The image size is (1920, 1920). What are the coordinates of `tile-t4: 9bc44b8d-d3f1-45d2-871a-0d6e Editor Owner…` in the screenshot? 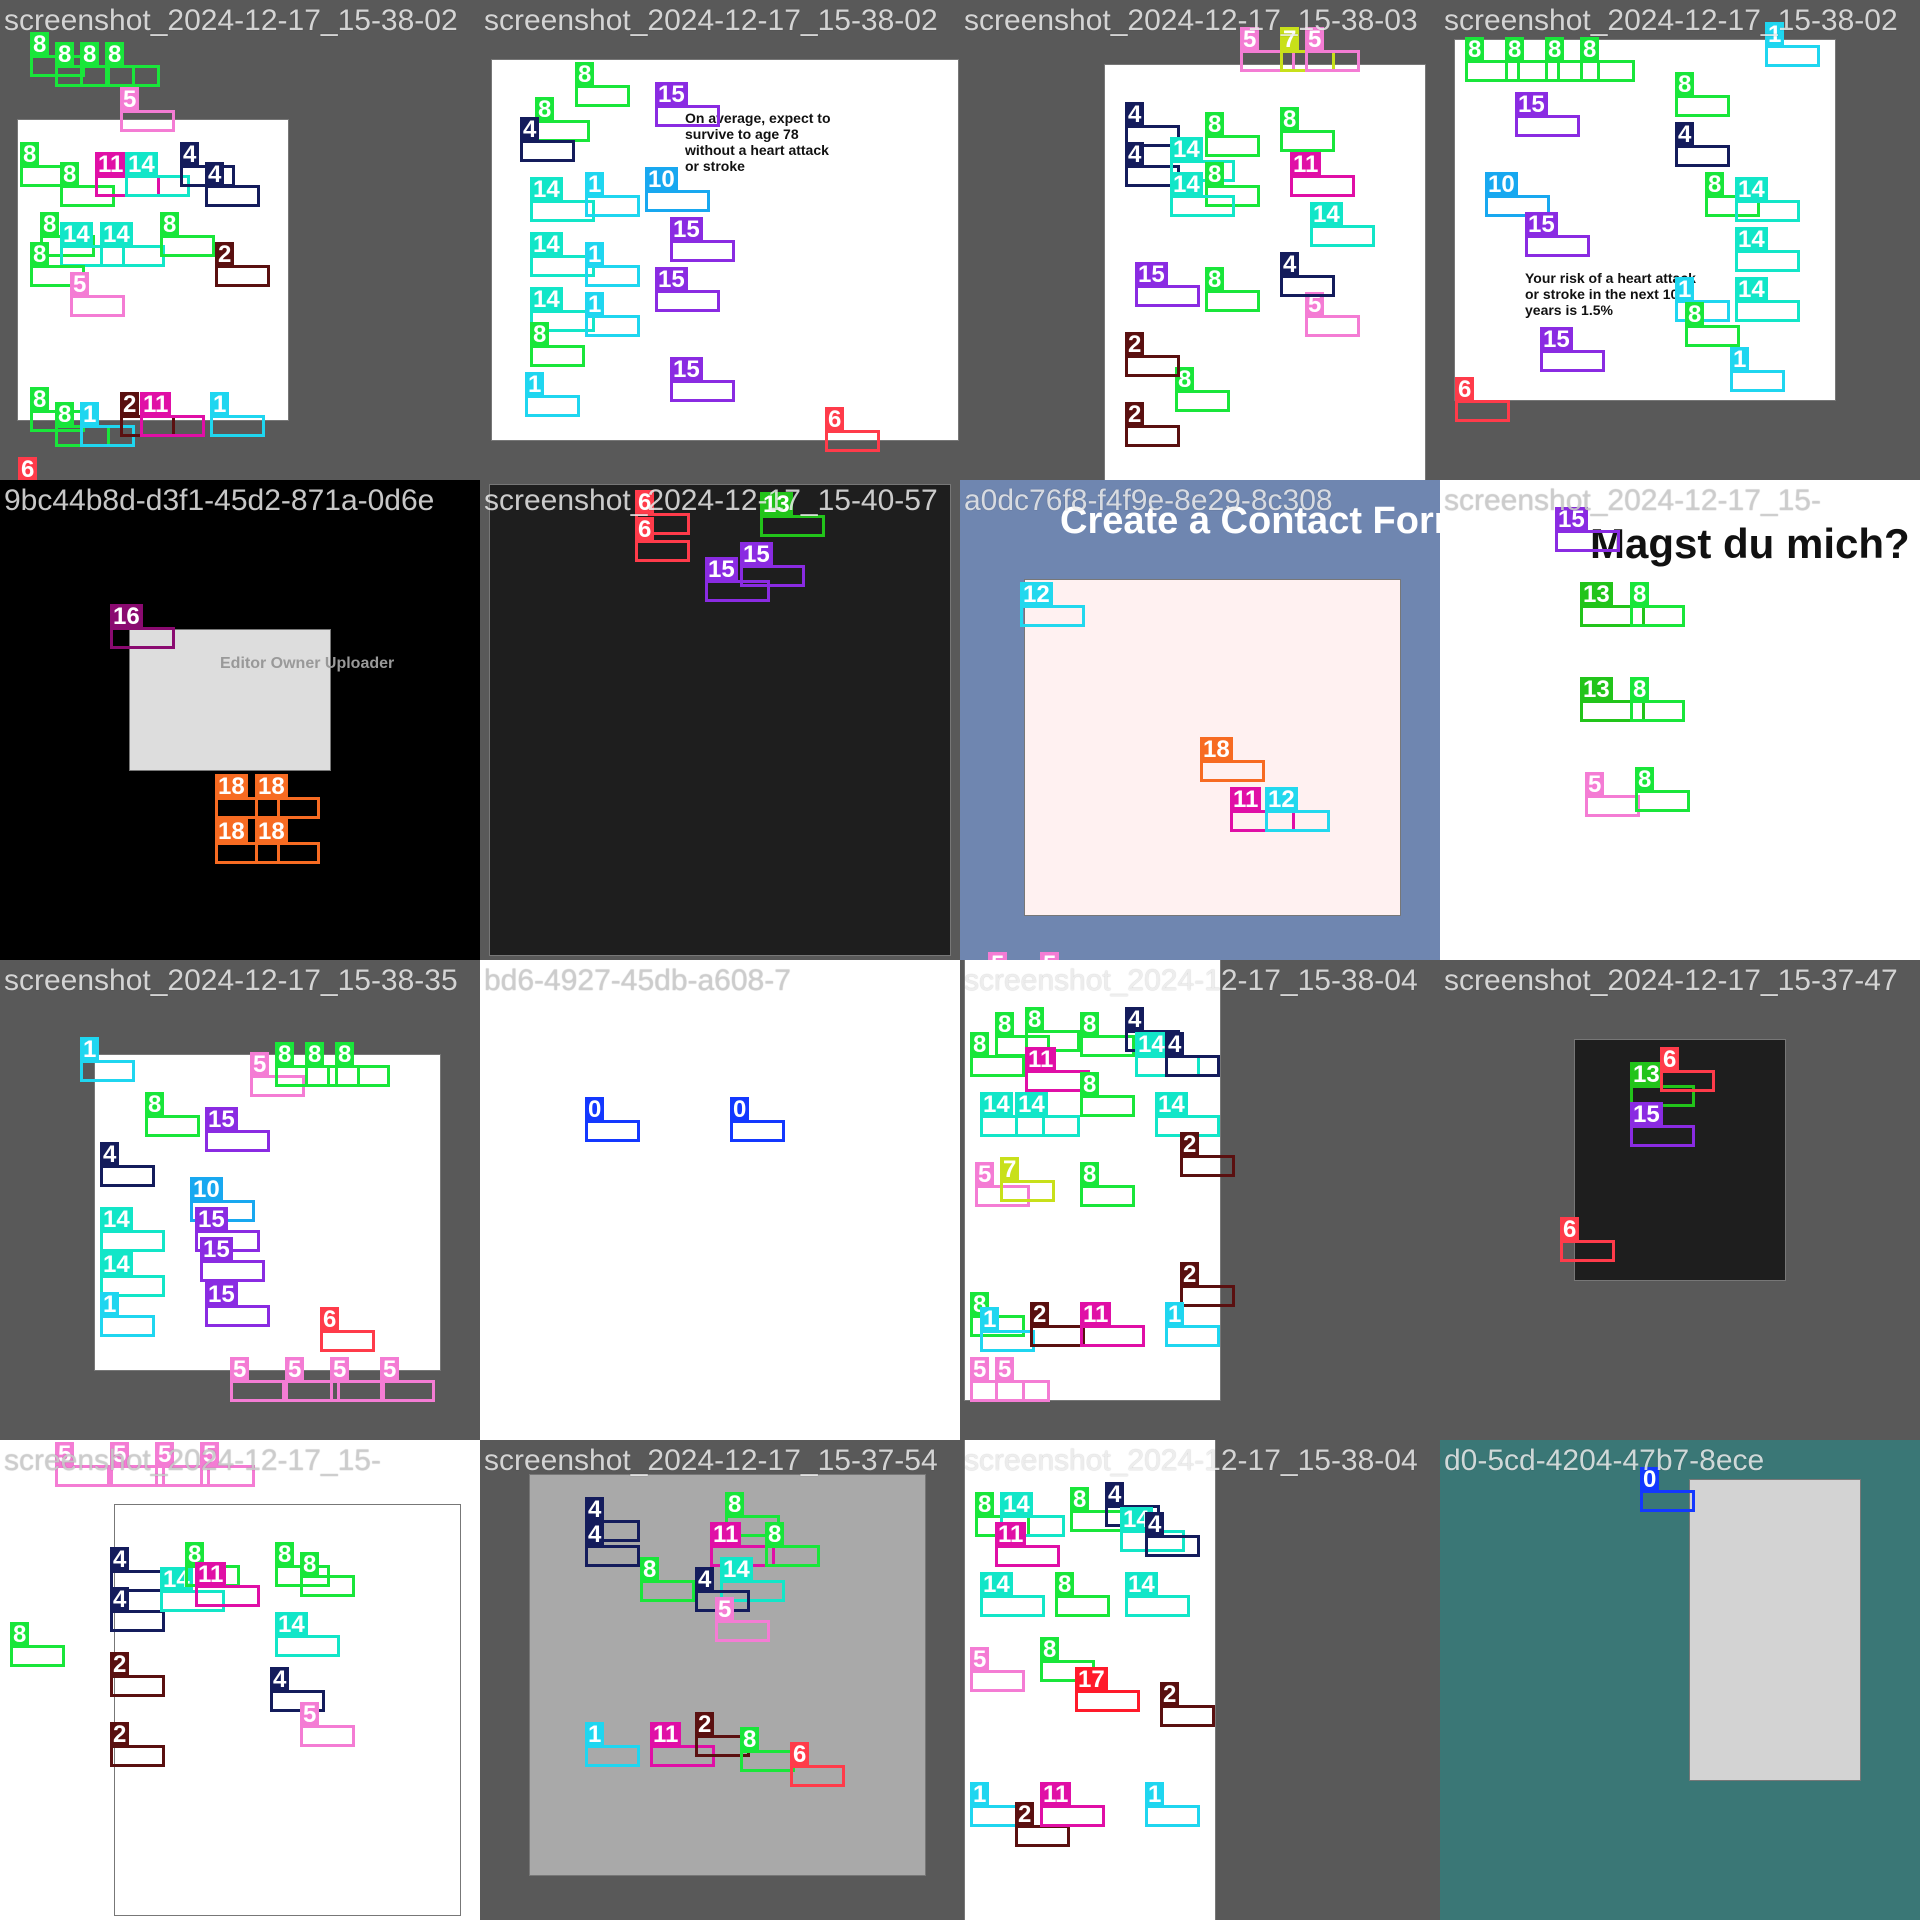 It's located at (240, 720).